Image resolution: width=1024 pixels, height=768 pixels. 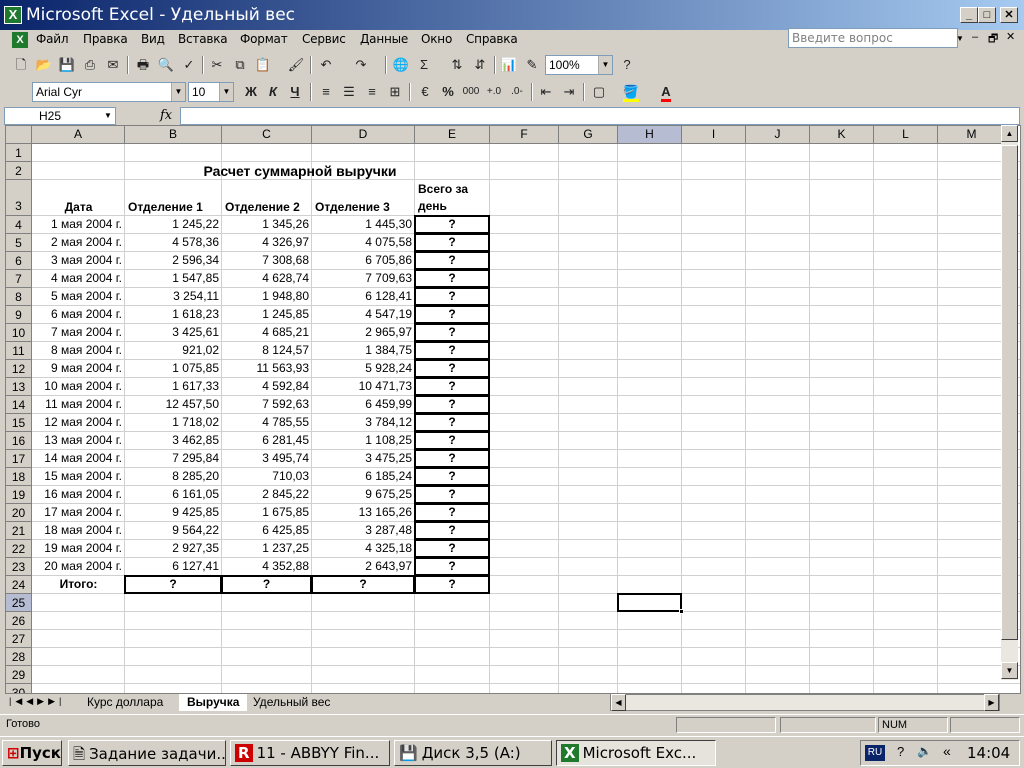 What do you see at coordinates (436, 39) in the screenshot?
I see `menu-item-7: Окно` at bounding box center [436, 39].